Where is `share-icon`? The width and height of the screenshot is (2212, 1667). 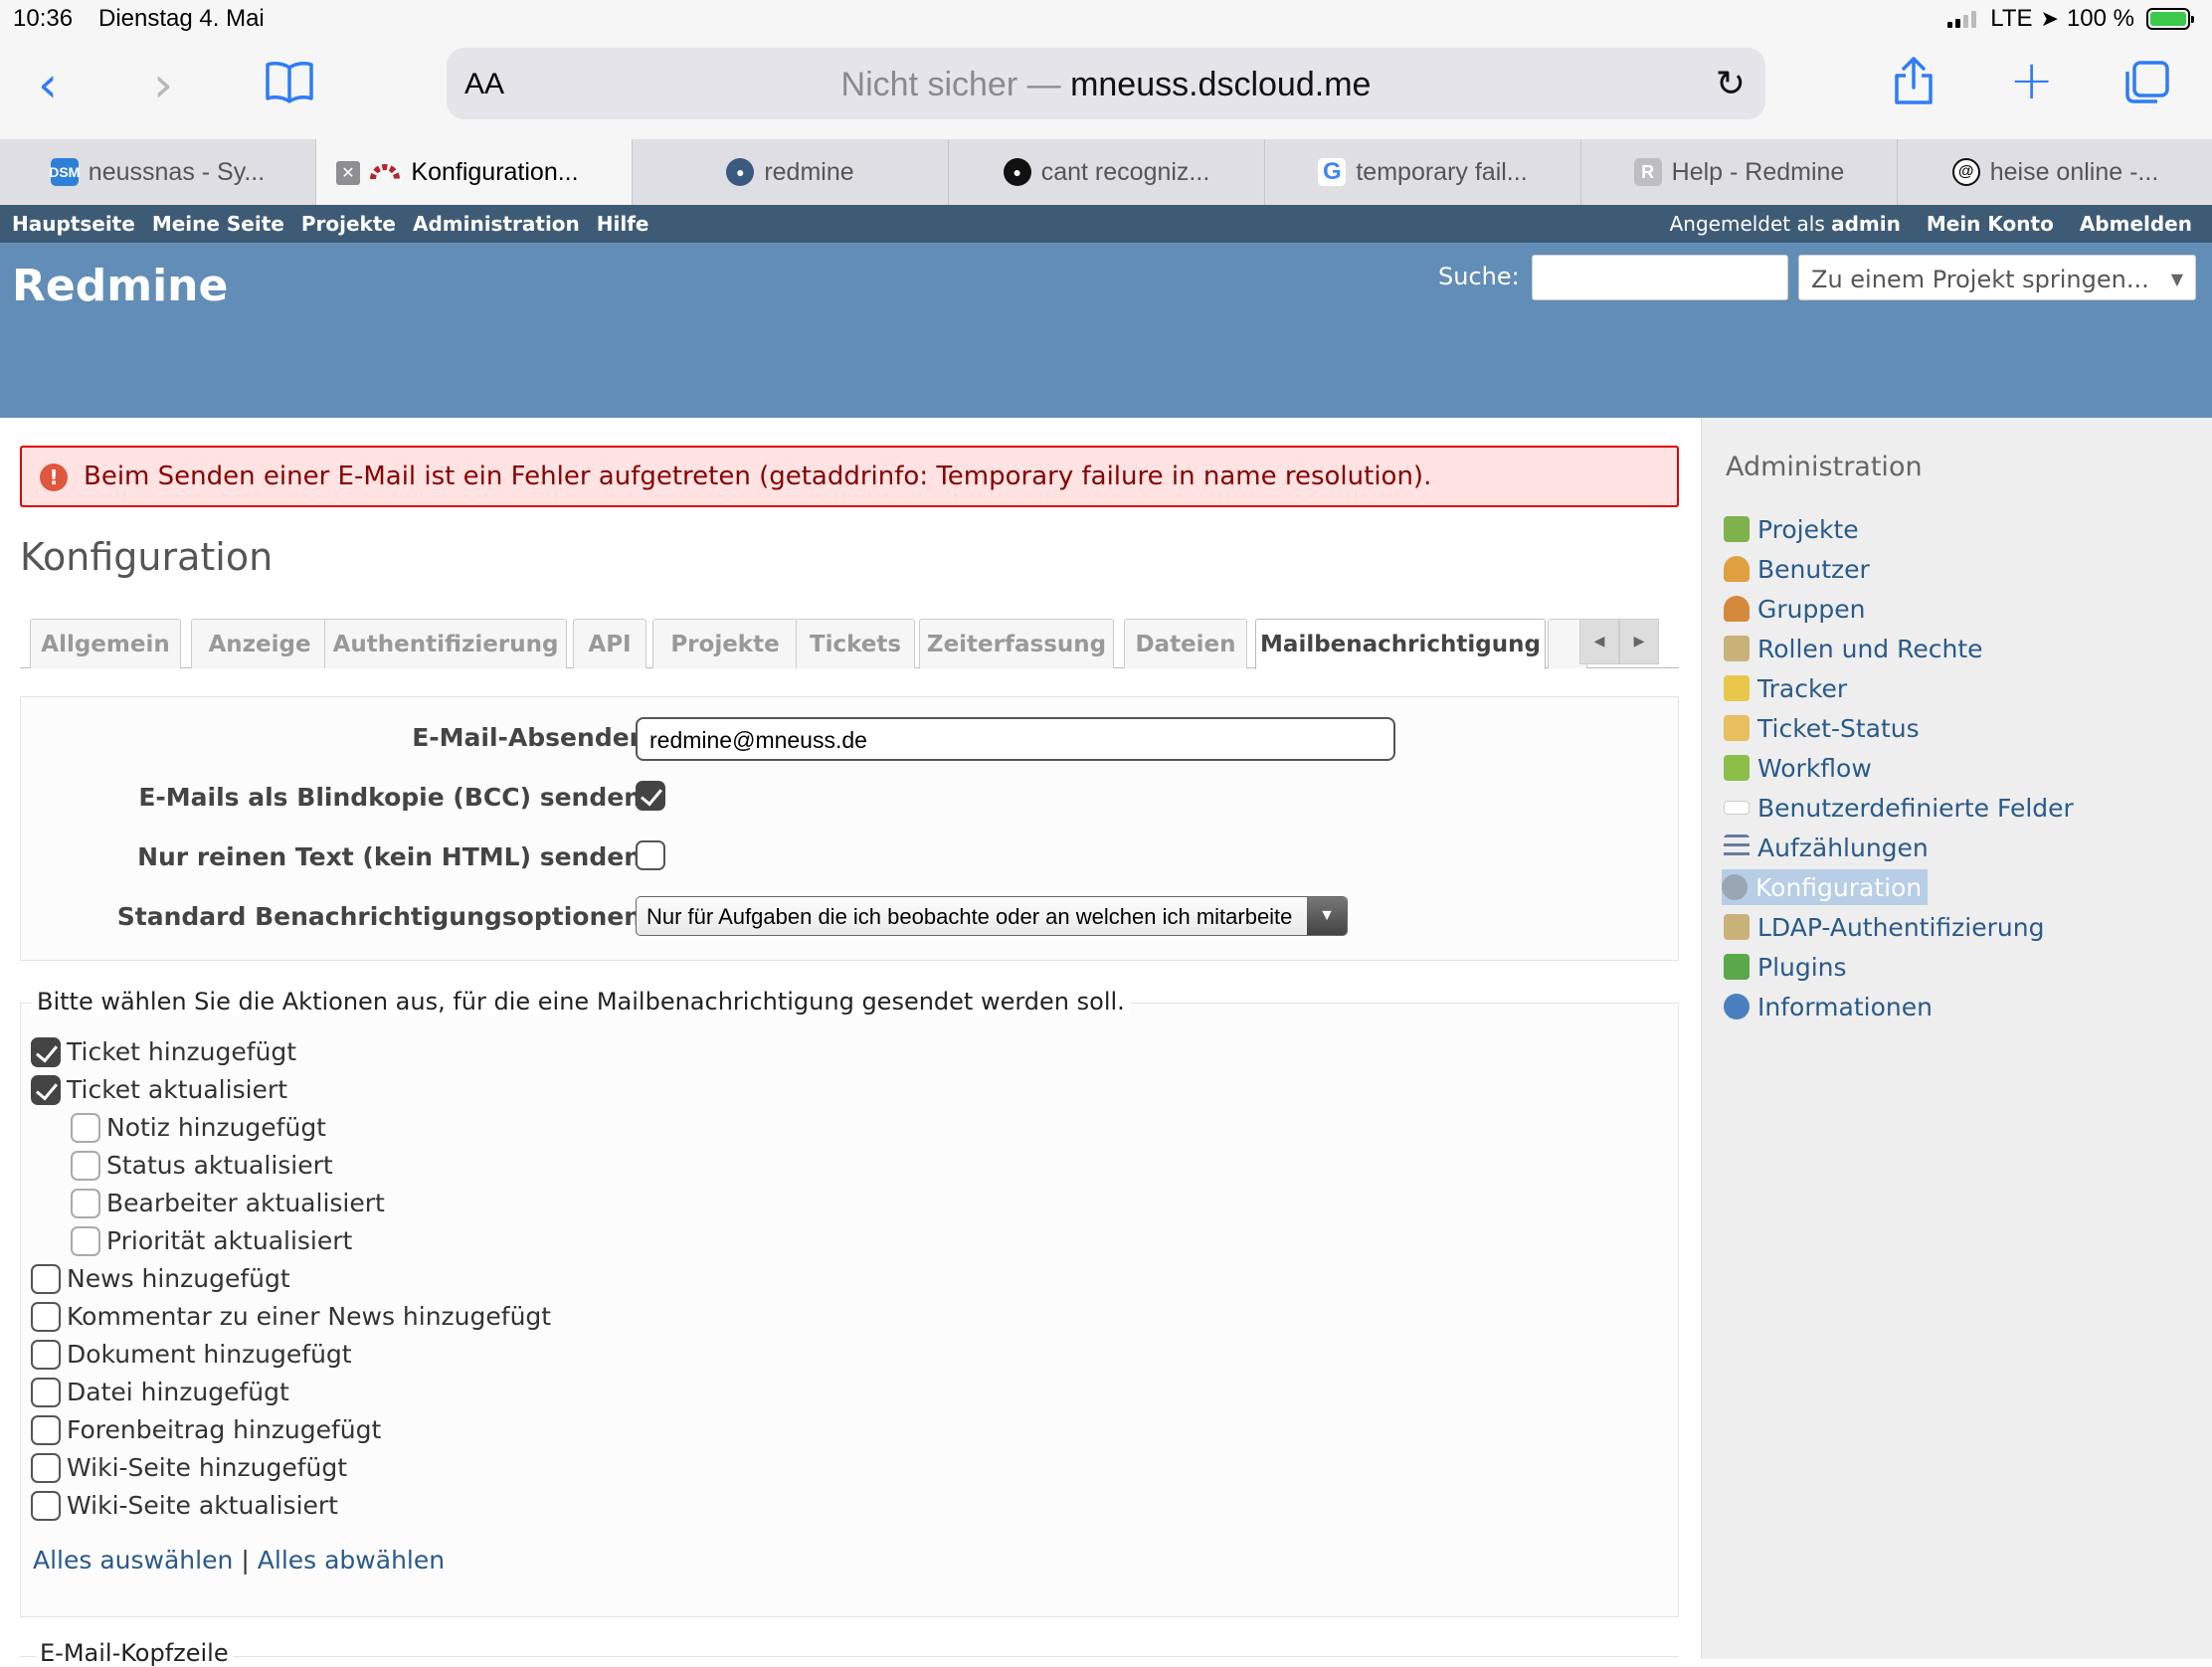 share-icon is located at coordinates (1914, 82).